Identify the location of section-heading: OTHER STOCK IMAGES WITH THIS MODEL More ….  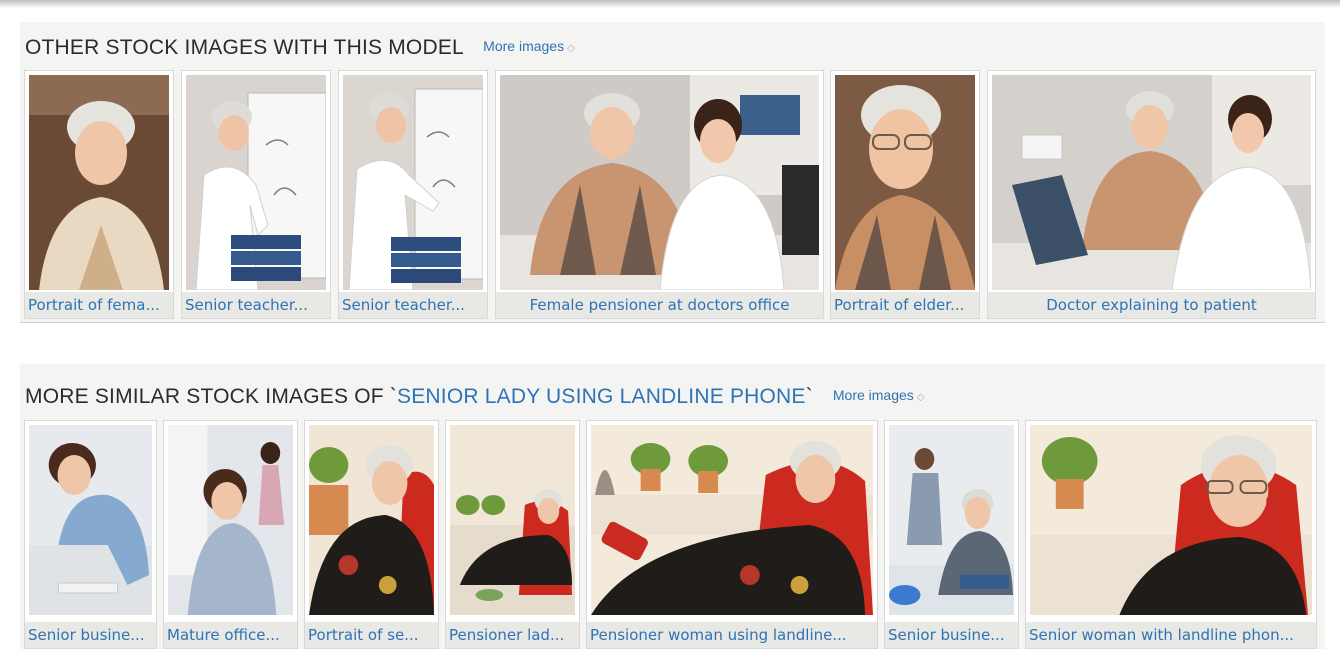
(300, 48).